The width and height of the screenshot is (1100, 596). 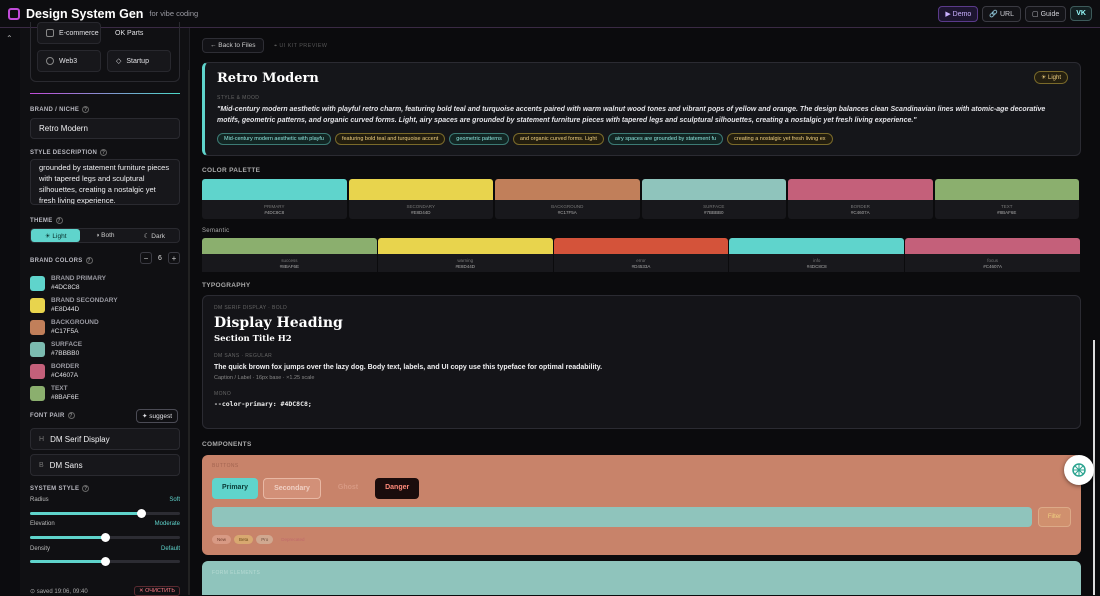 I want to click on breadcrumb: ⌖ UI KIT PREVIEW, so click(x=301, y=46).